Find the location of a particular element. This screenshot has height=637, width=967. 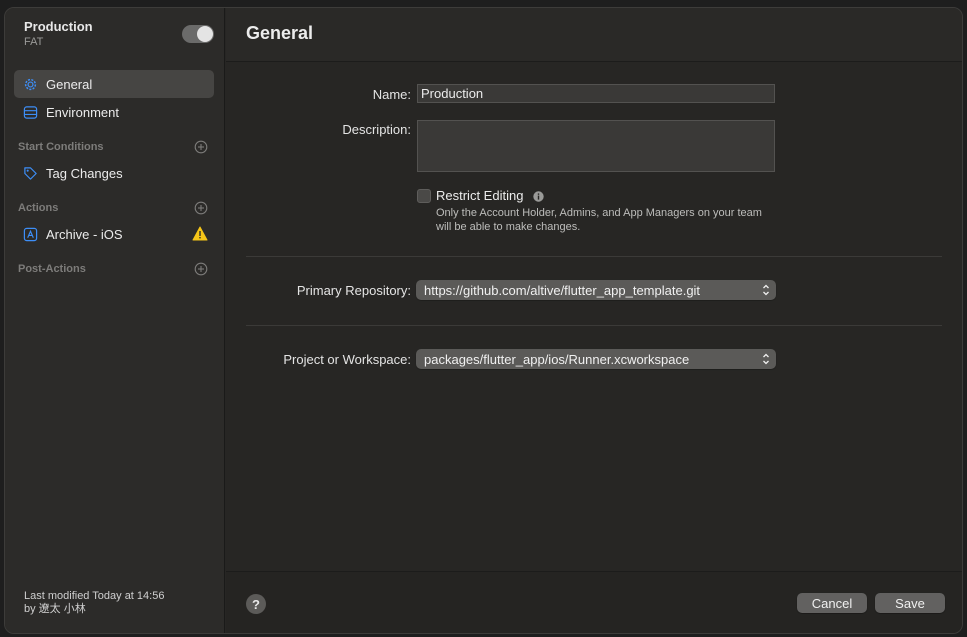

add-action-icon is located at coordinates (201, 208).